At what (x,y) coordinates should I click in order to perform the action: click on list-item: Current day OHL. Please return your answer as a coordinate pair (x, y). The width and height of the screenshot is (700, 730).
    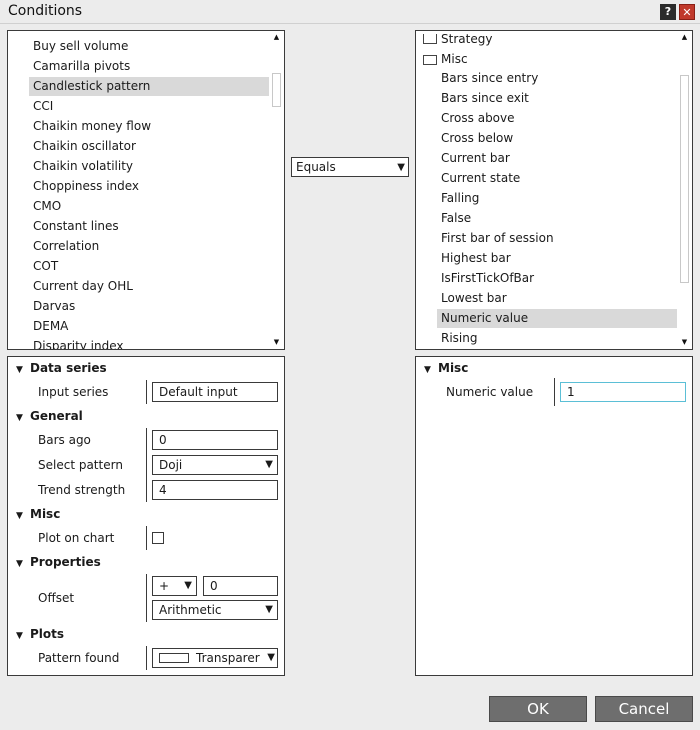
    Looking at the image, I should click on (149, 286).